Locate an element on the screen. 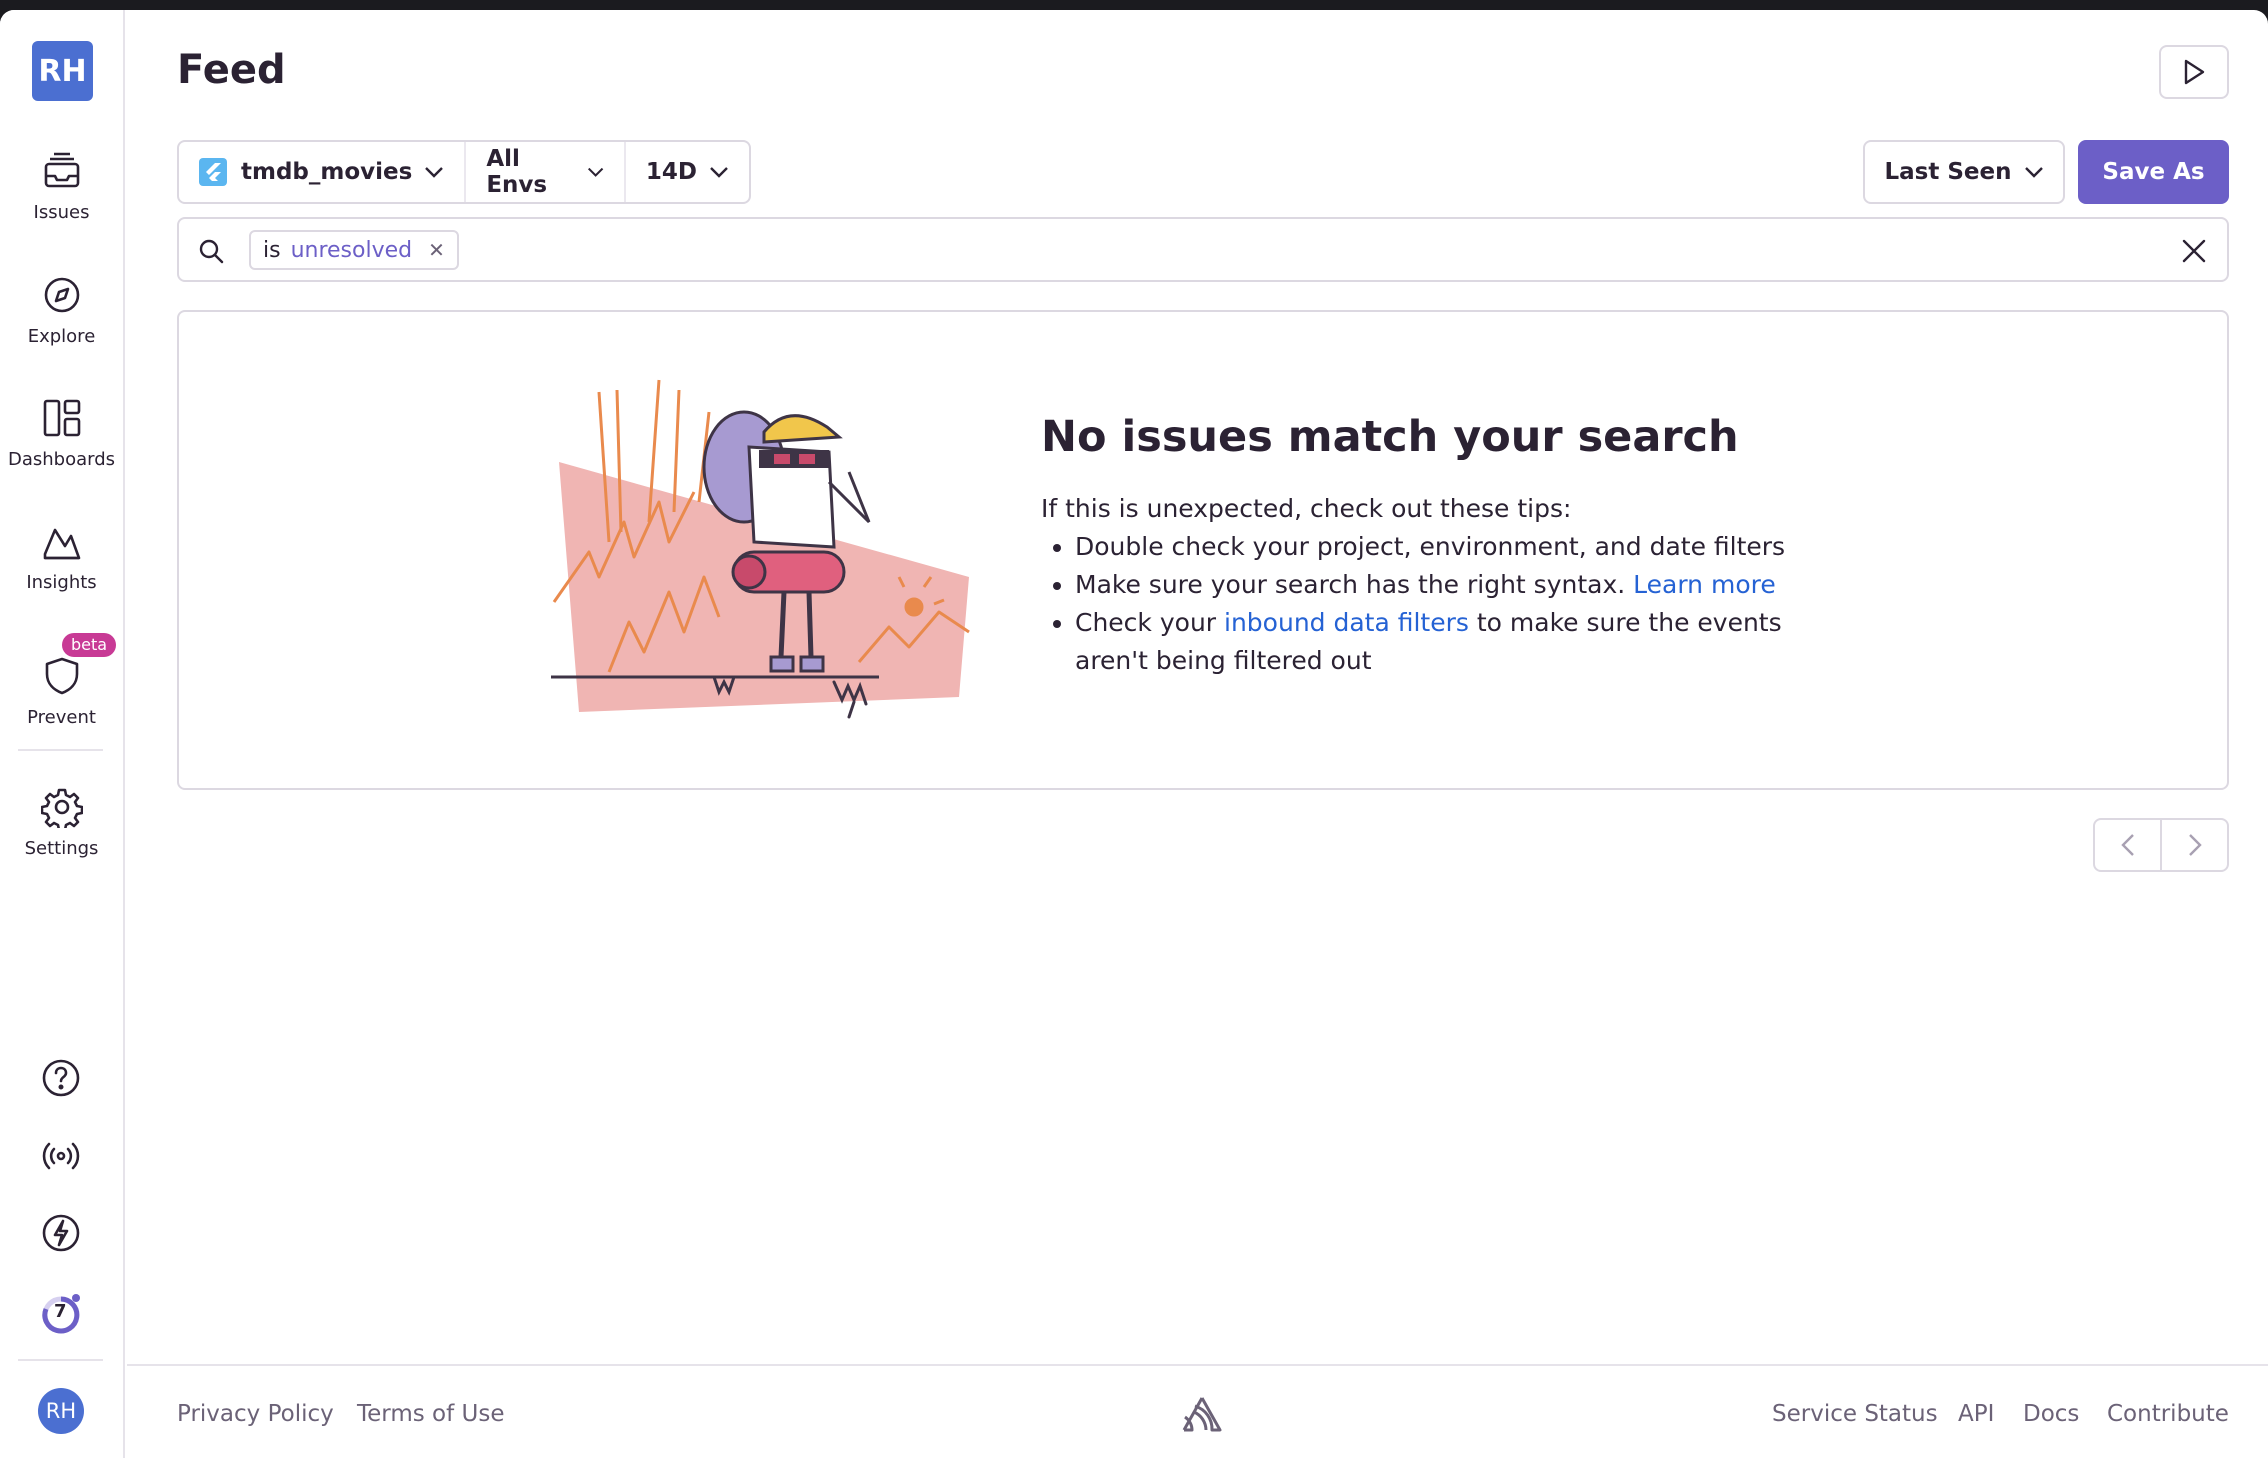 Image resolution: width=2268 pixels, height=1458 pixels. sidebar-item-label: Insights is located at coordinates (61, 582).